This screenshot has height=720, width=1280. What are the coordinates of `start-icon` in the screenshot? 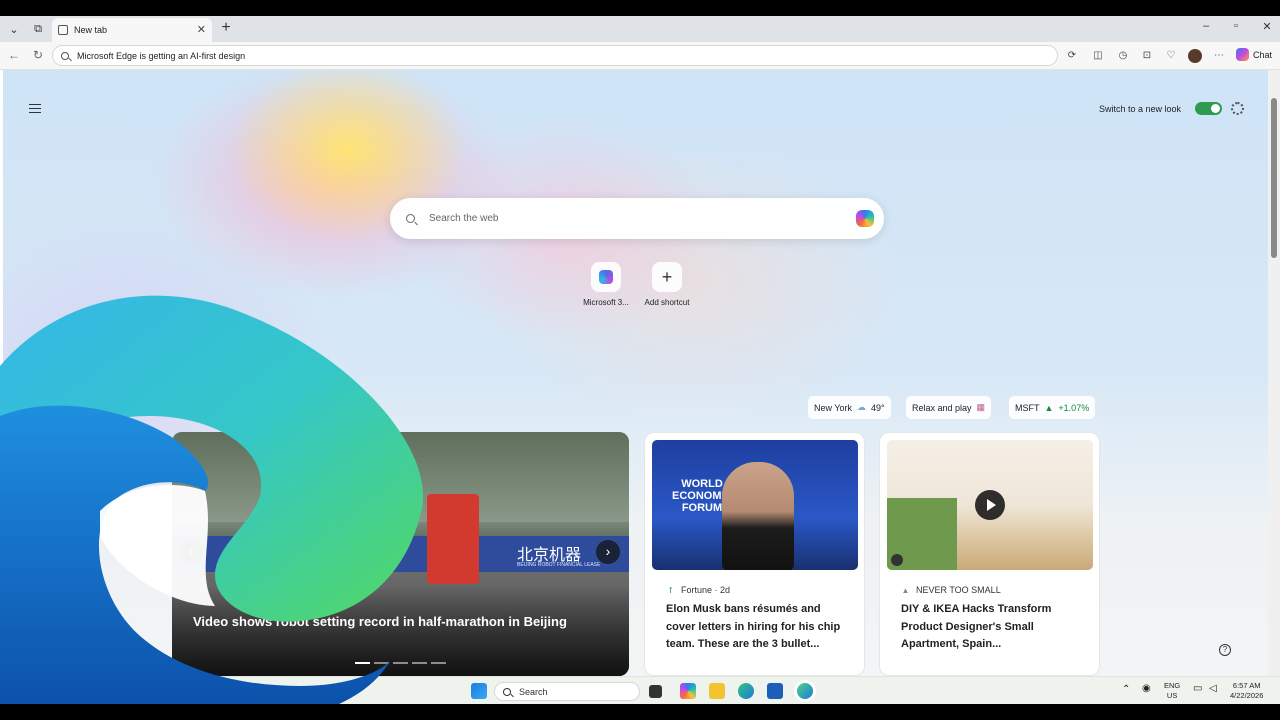 It's located at (479, 691).